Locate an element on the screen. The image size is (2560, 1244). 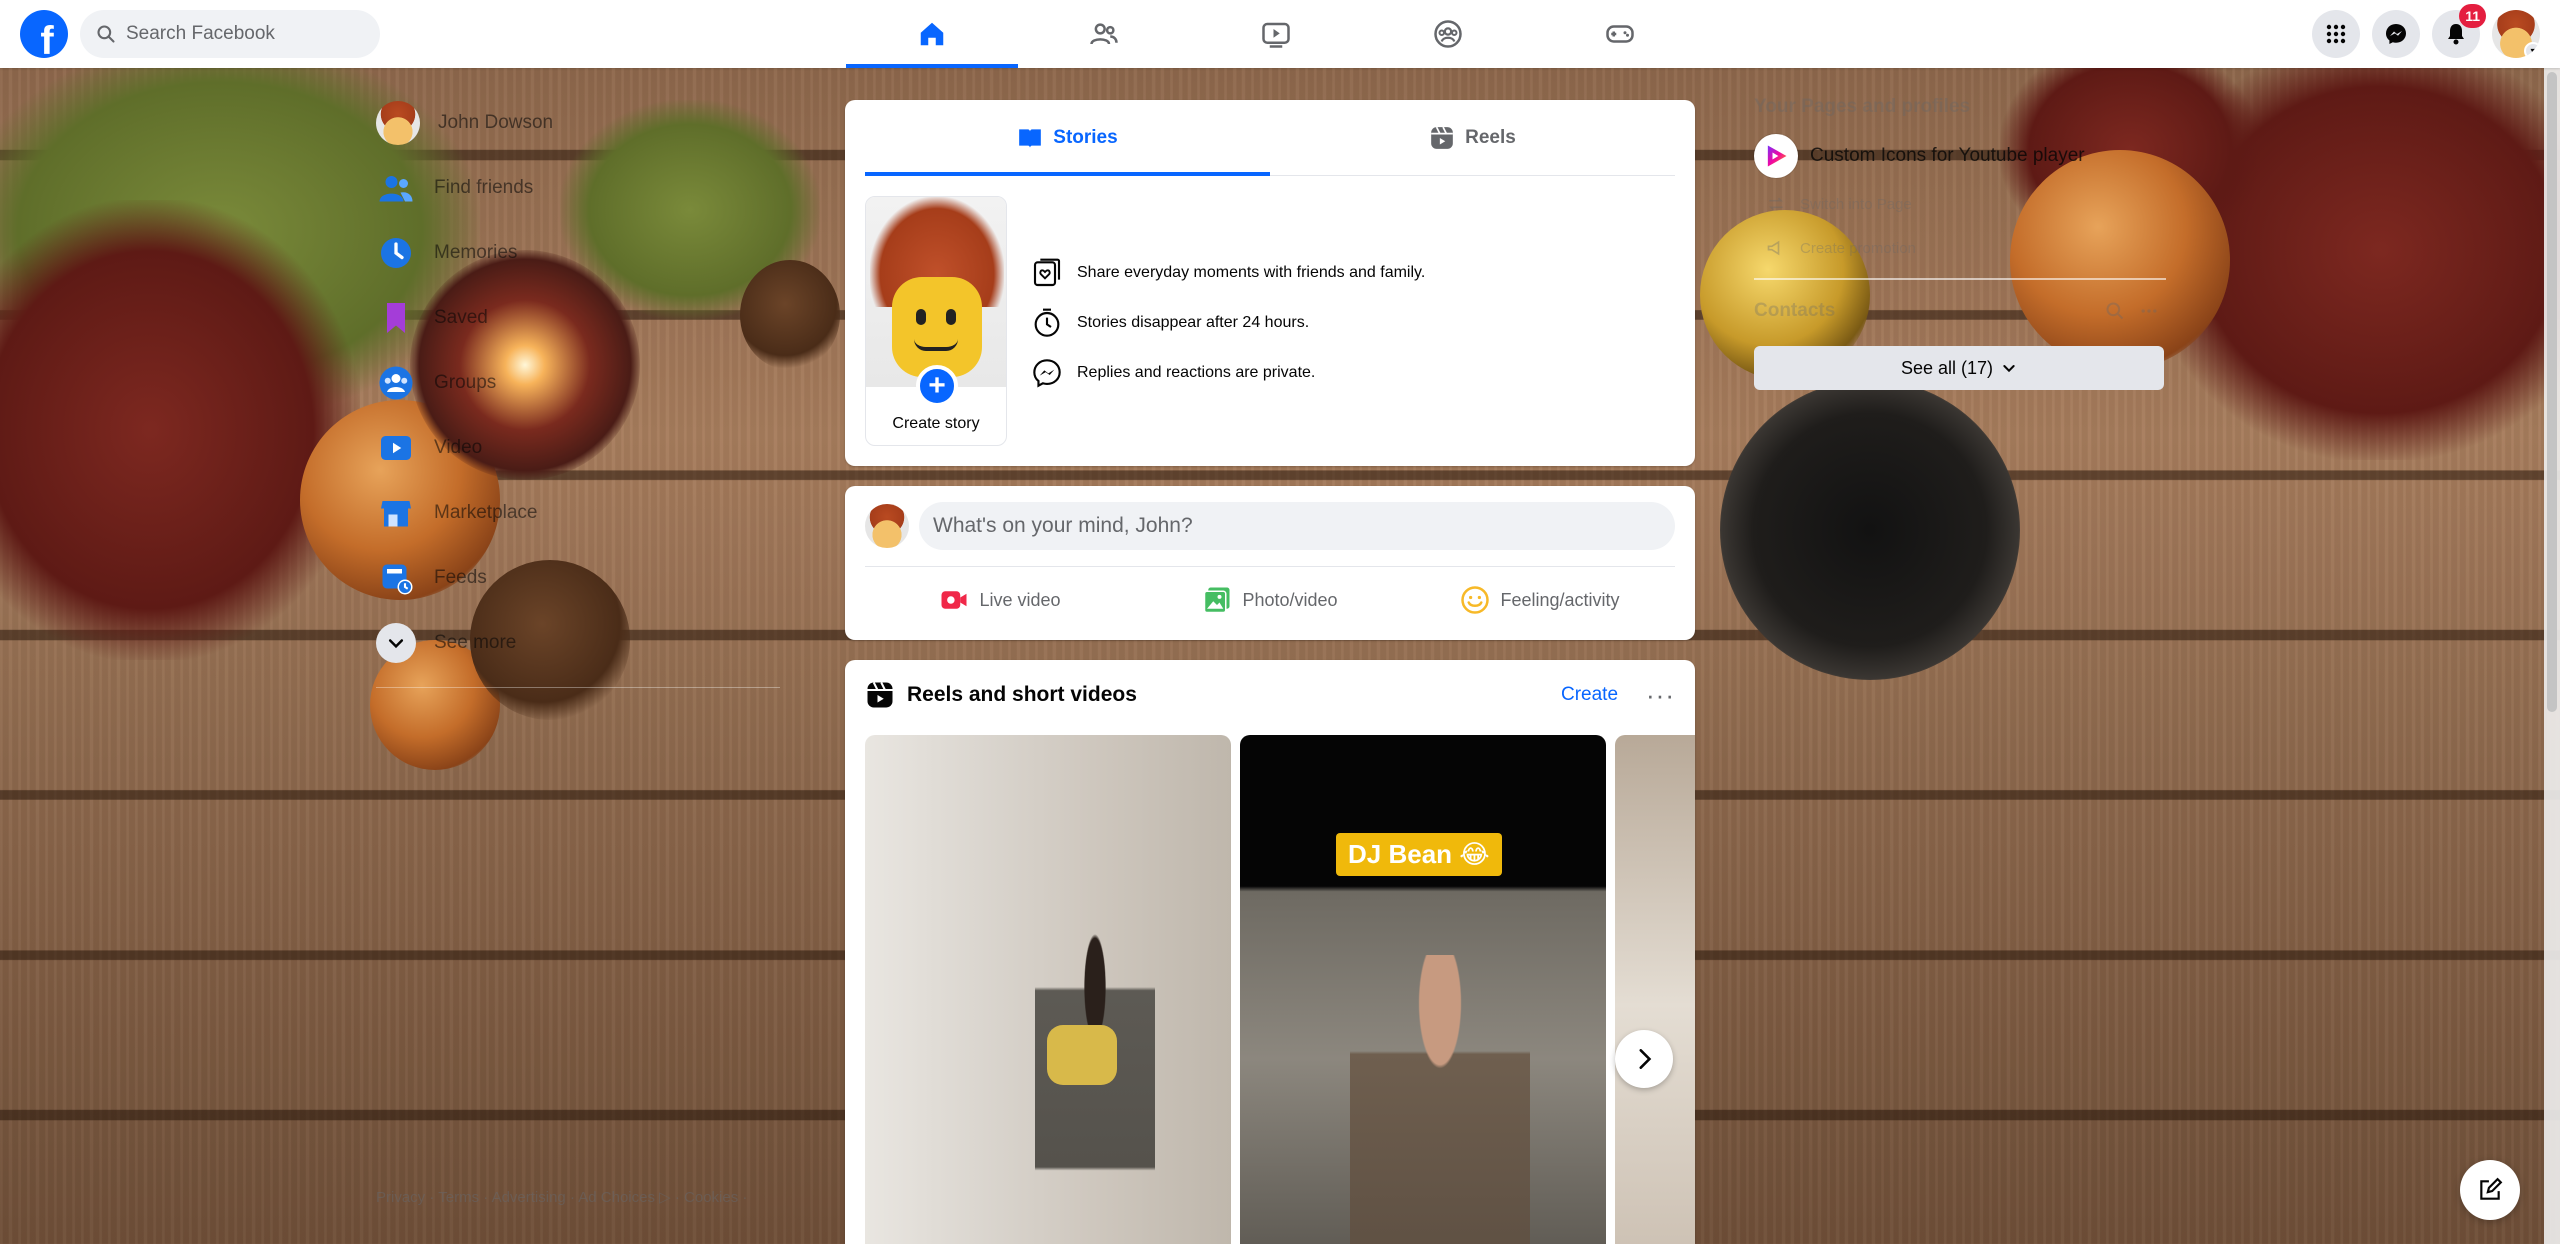
sidebar-item-marketplace: Marketplace is located at coordinates (578, 512).